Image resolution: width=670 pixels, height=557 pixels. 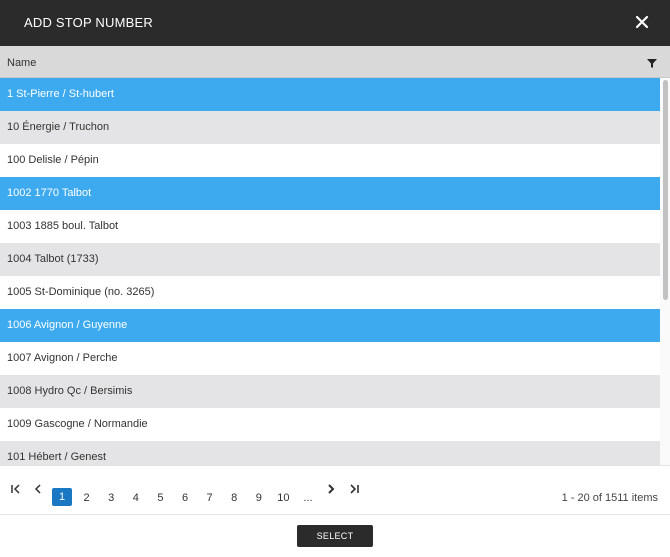 What do you see at coordinates (330, 391) in the screenshot?
I see `table-row: 1008 Hydro Qc / Bersimis` at bounding box center [330, 391].